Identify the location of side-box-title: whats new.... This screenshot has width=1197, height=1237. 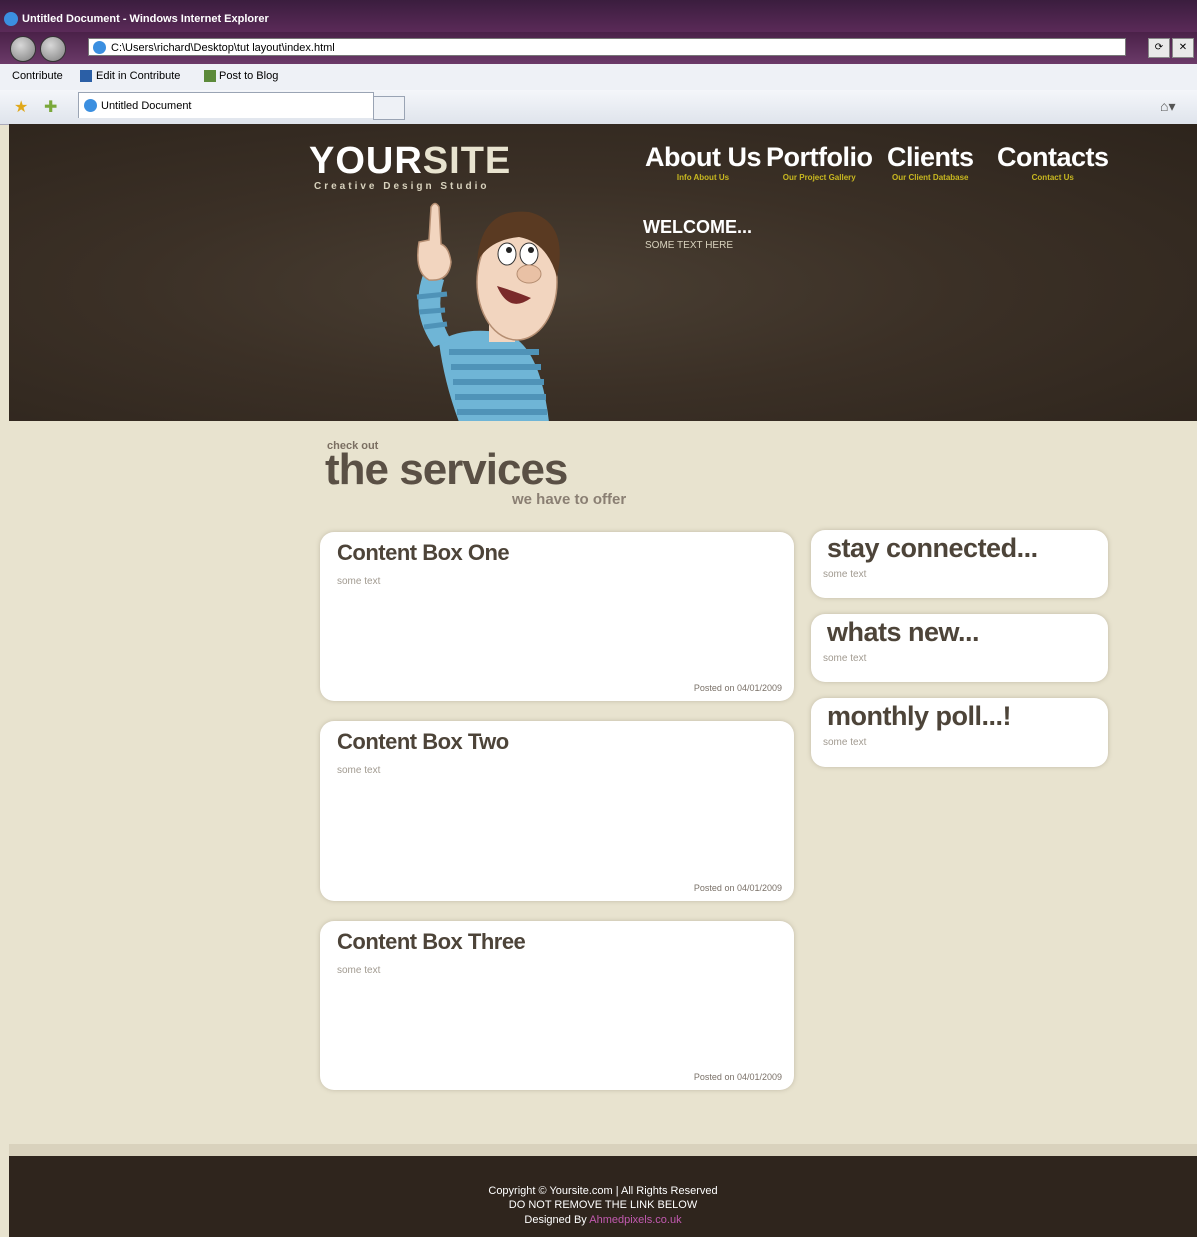
(903, 632).